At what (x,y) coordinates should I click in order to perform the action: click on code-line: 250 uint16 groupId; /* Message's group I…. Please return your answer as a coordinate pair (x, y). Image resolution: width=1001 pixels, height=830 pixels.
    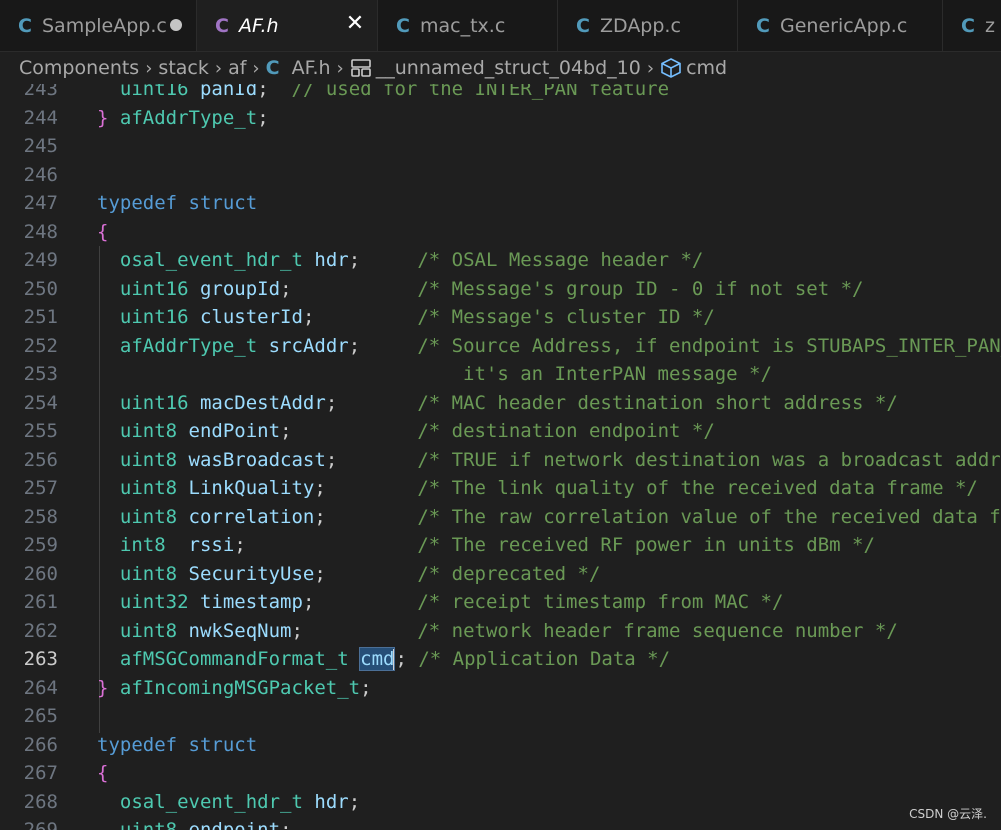
    Looking at the image, I should click on (500, 289).